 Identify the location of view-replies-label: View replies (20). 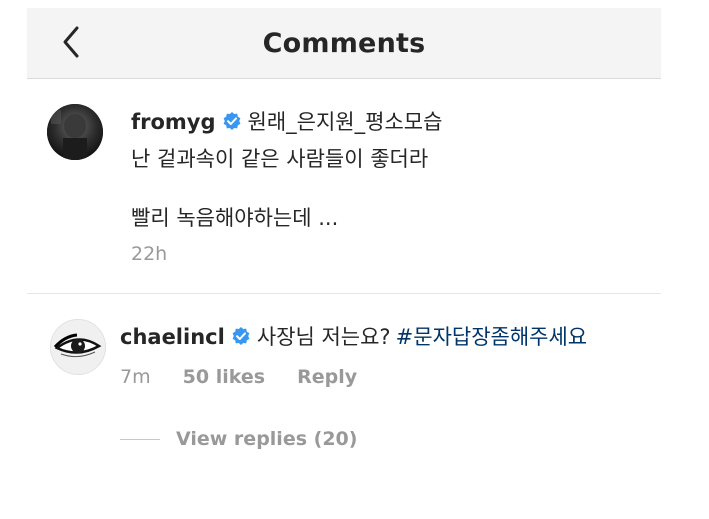
(267, 439).